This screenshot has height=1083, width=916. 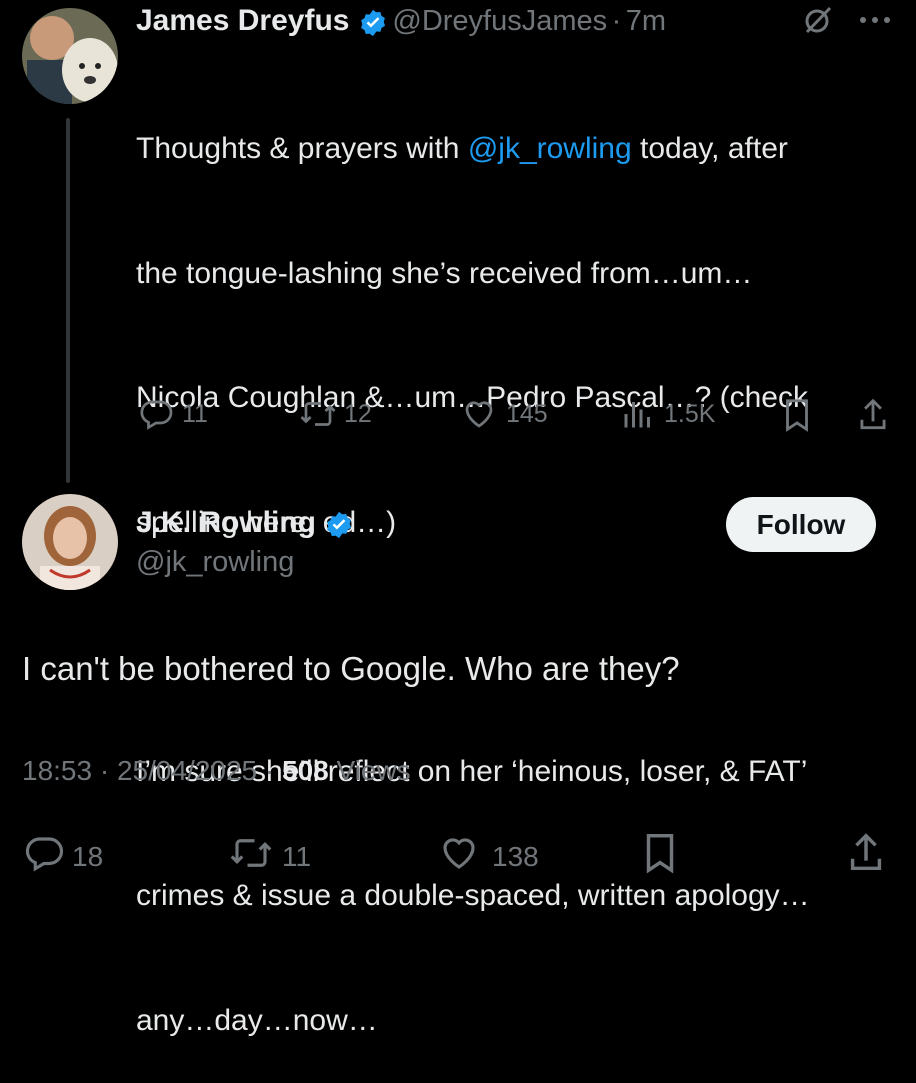 I want to click on reply-button: 18, so click(x=62, y=856).